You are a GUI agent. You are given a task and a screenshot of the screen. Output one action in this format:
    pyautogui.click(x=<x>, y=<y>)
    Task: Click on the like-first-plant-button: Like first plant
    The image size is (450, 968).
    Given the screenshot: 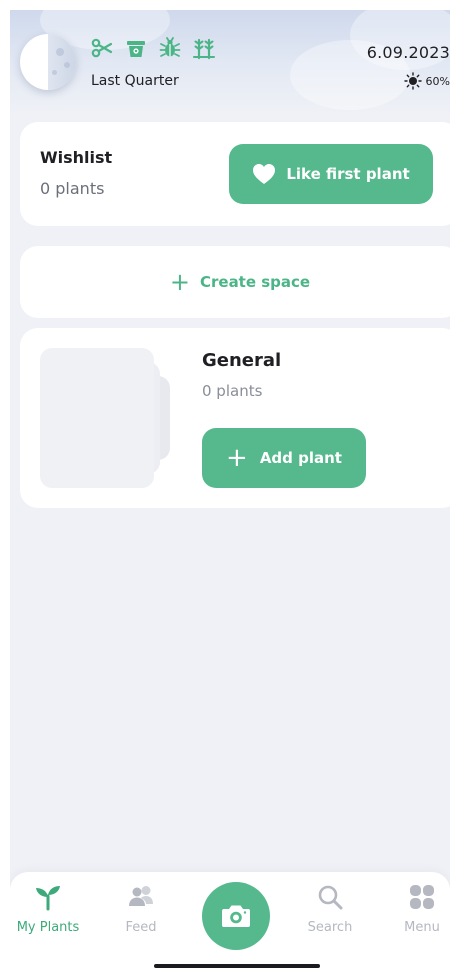 What is the action you would take?
    pyautogui.click(x=331, y=174)
    